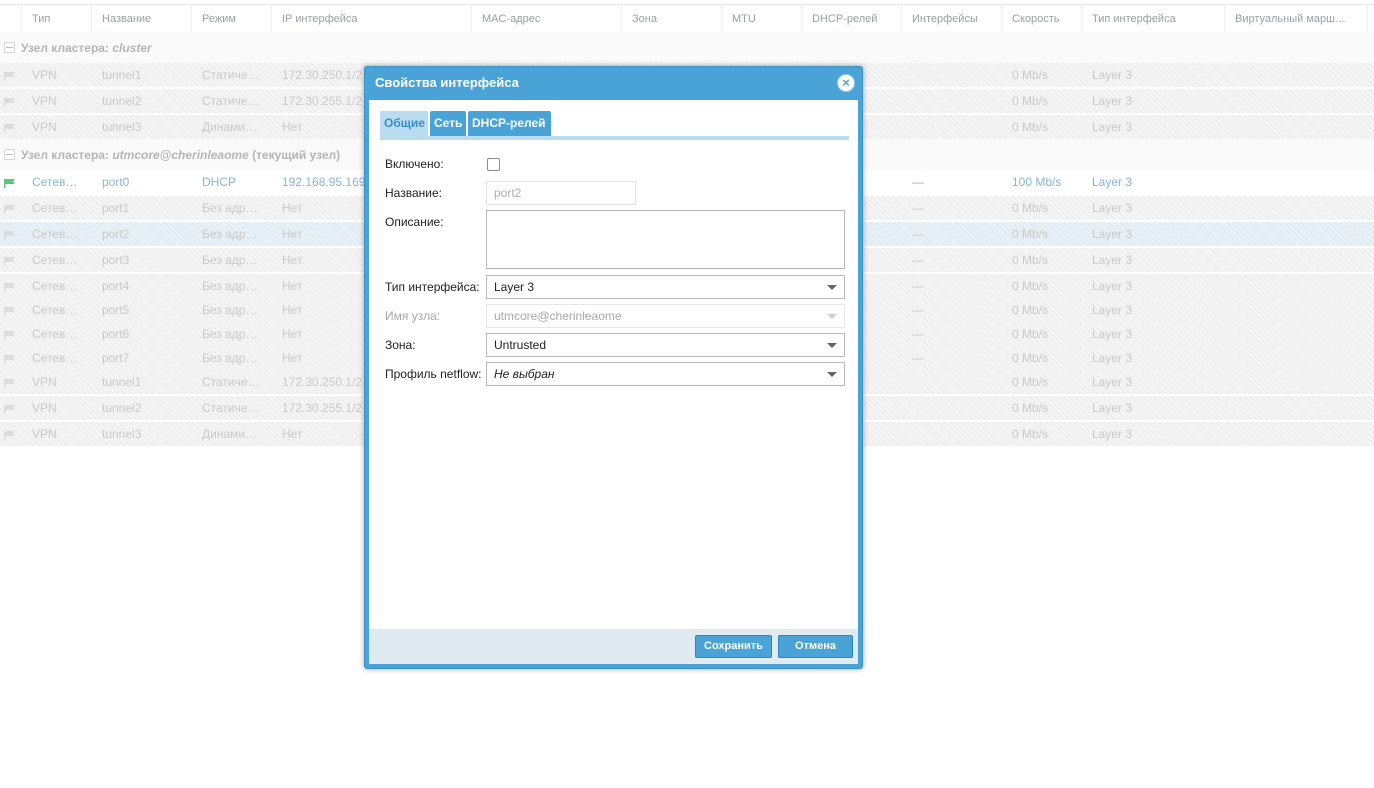 The width and height of the screenshot is (1374, 788). I want to click on col-dhcp-relay: DHCP-релей, so click(852, 19).